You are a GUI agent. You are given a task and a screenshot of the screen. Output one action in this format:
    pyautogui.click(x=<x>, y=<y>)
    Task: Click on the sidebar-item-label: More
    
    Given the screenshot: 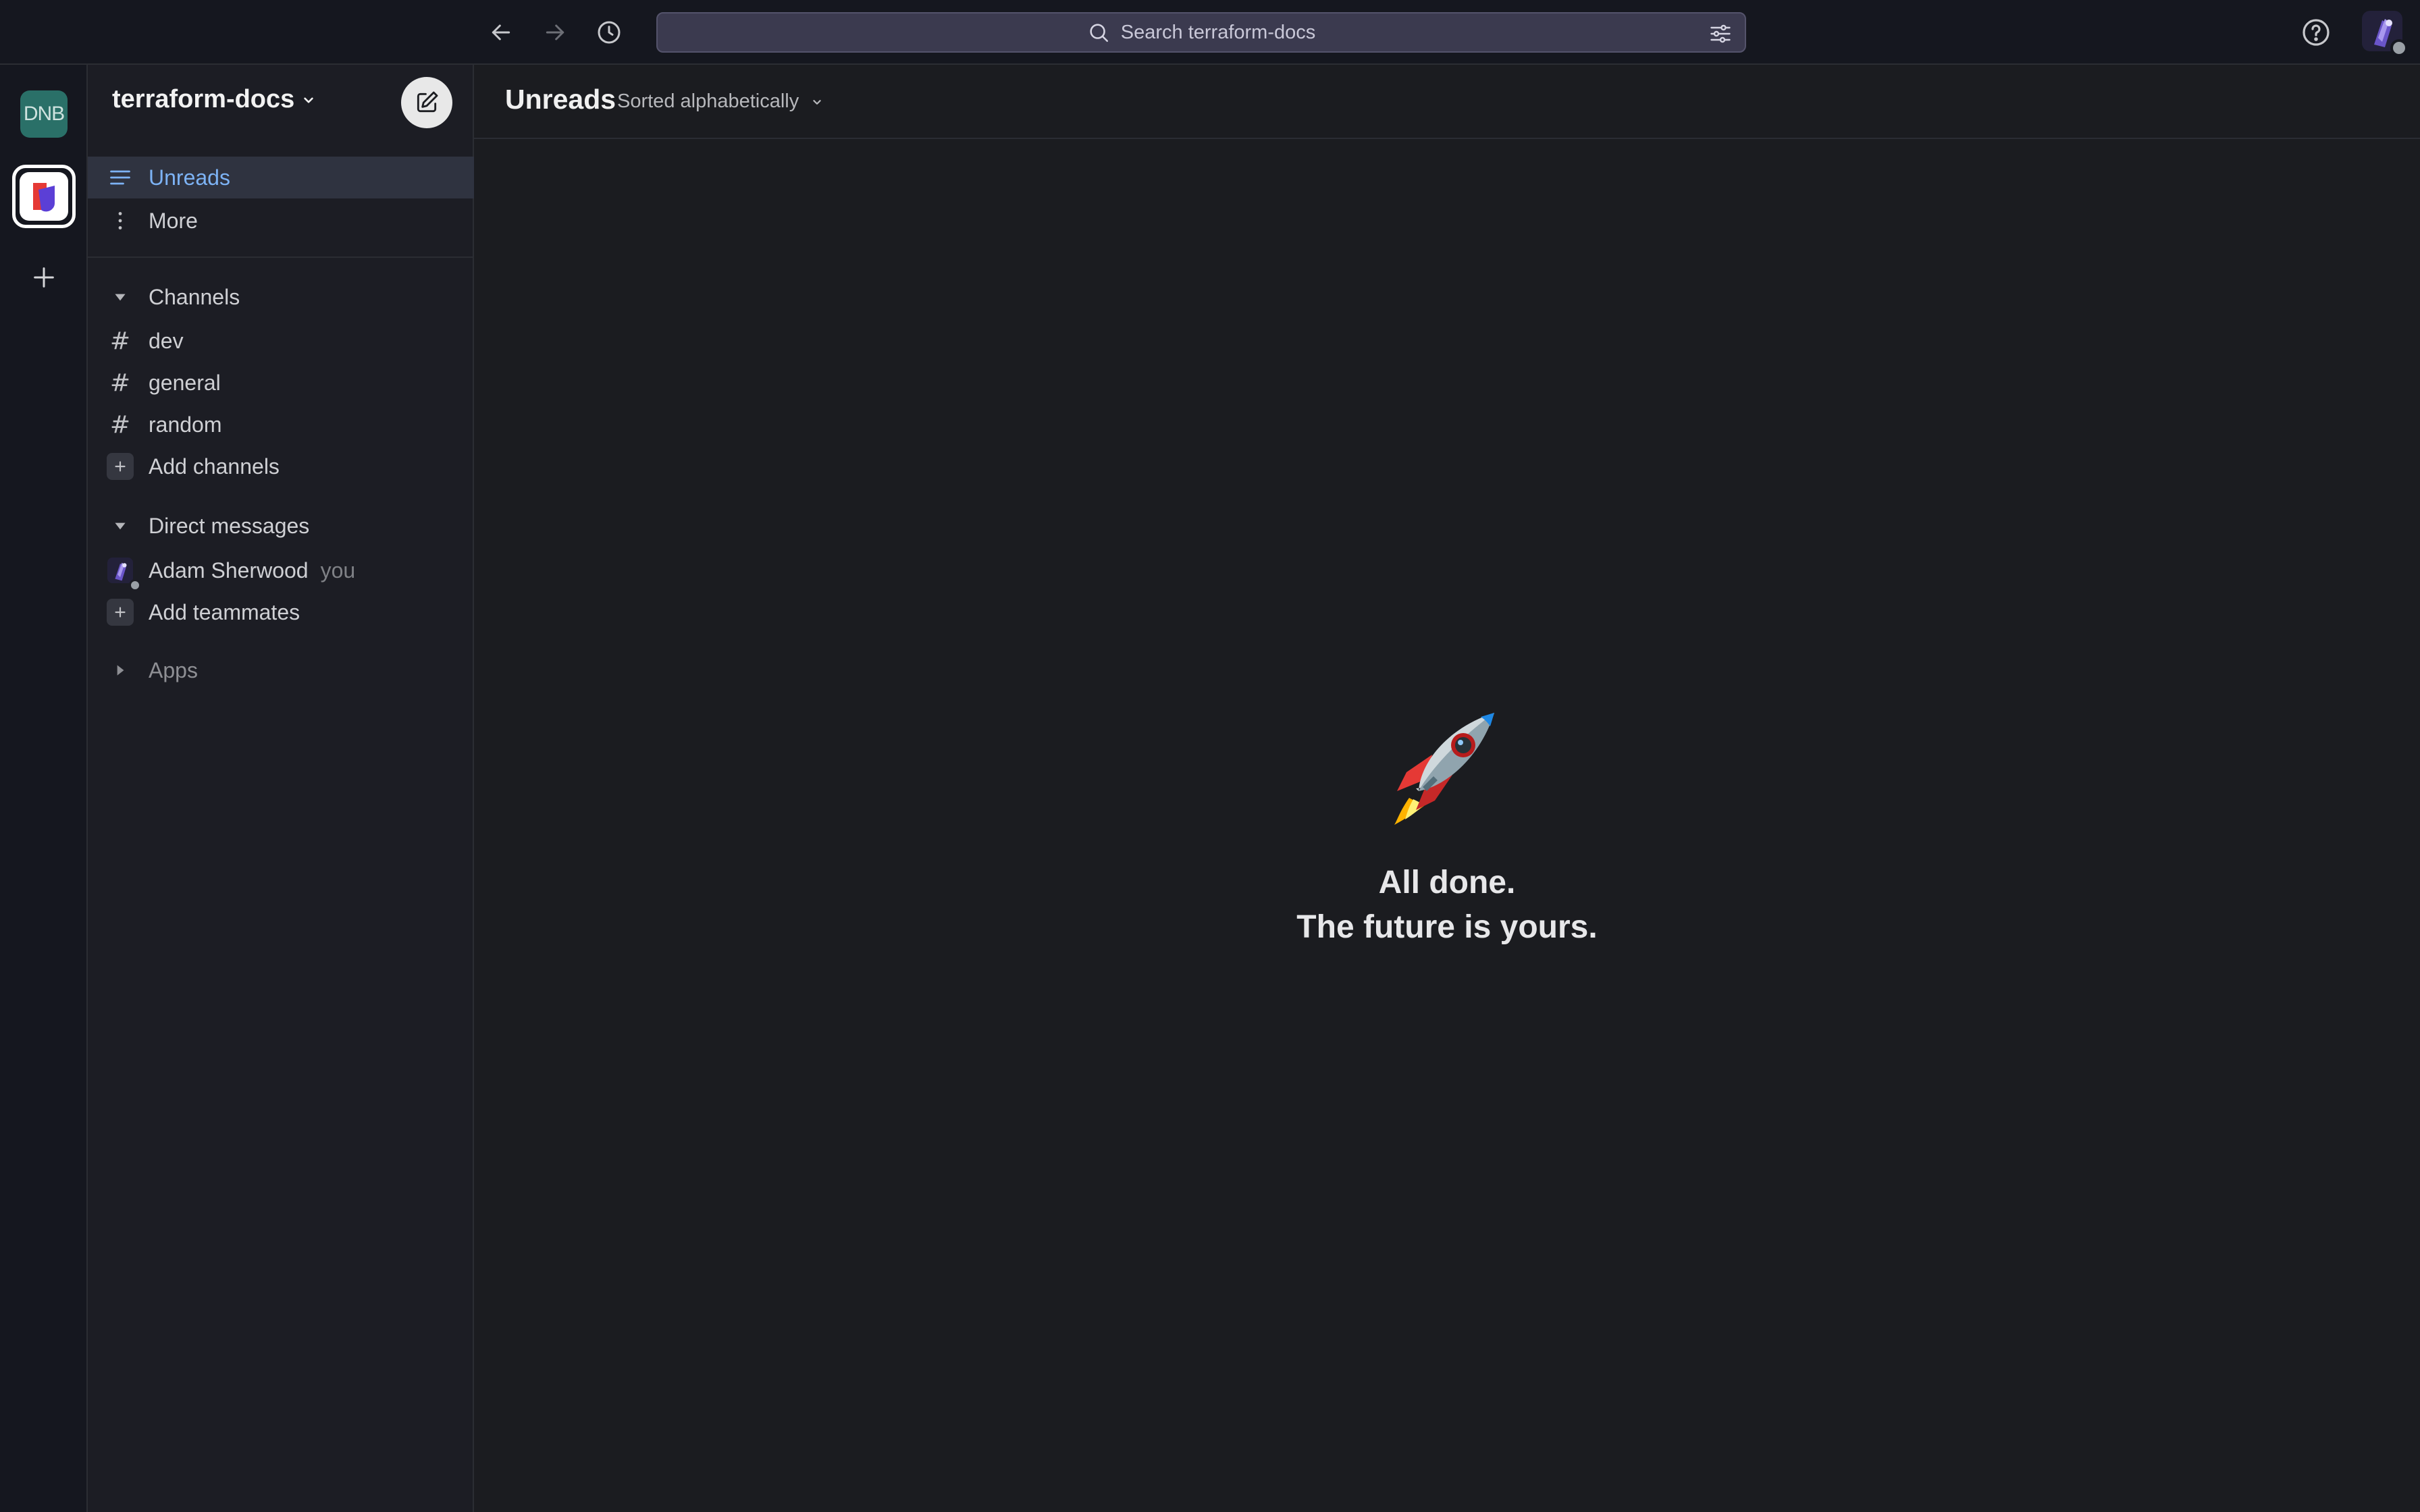 What is the action you would take?
    pyautogui.click(x=173, y=220)
    